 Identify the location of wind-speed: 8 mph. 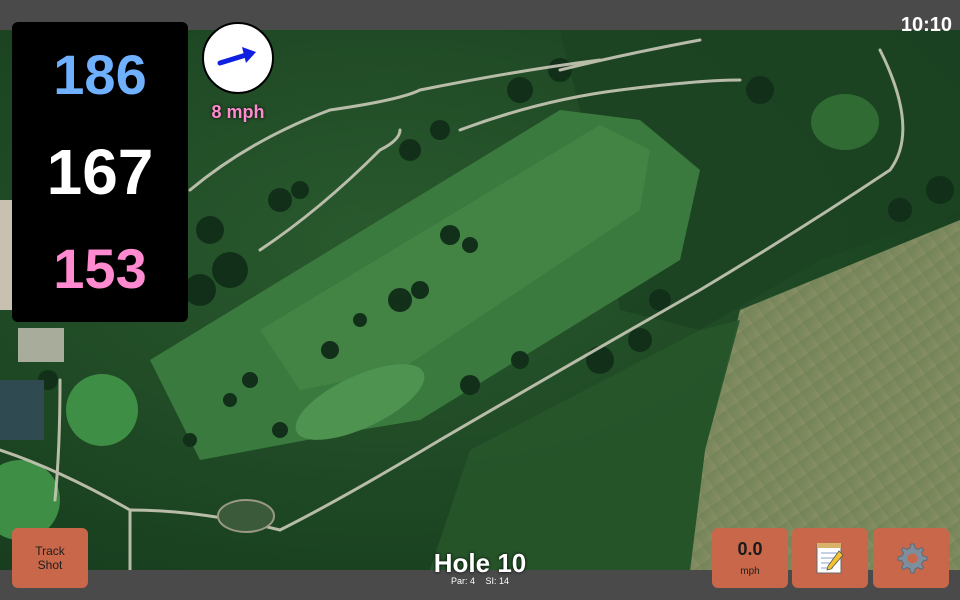
(238, 112).